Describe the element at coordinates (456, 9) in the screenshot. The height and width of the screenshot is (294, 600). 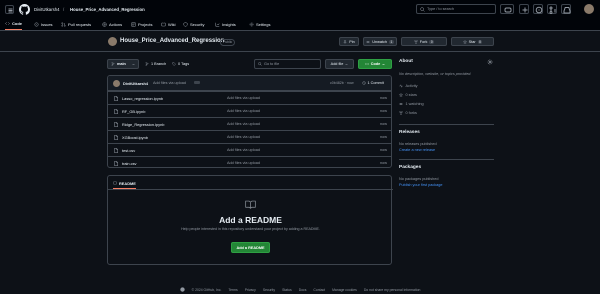
I see `search-input: Type / to search` at that location.